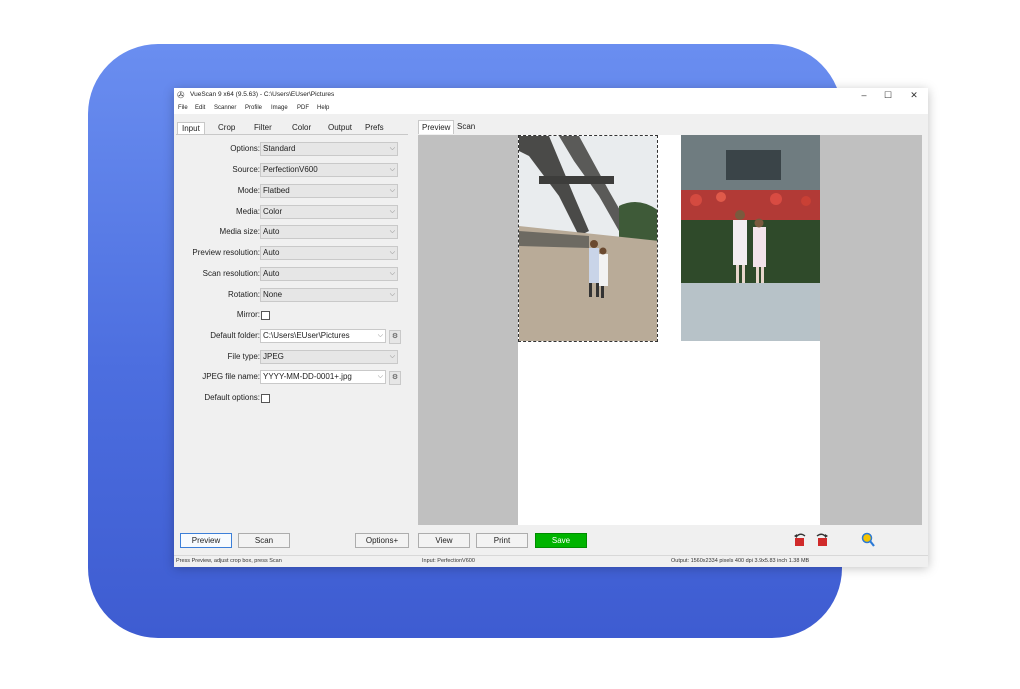  I want to click on rotate-right-icon, so click(822, 540).